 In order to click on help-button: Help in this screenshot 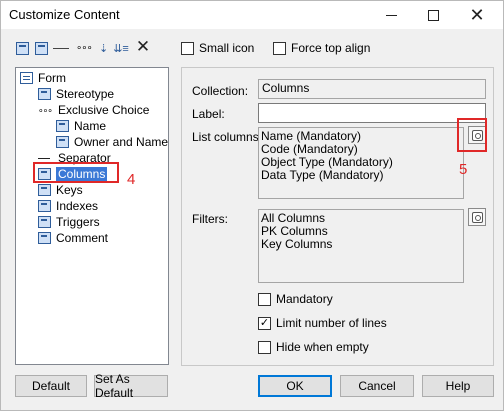, I will do `click(458, 386)`.